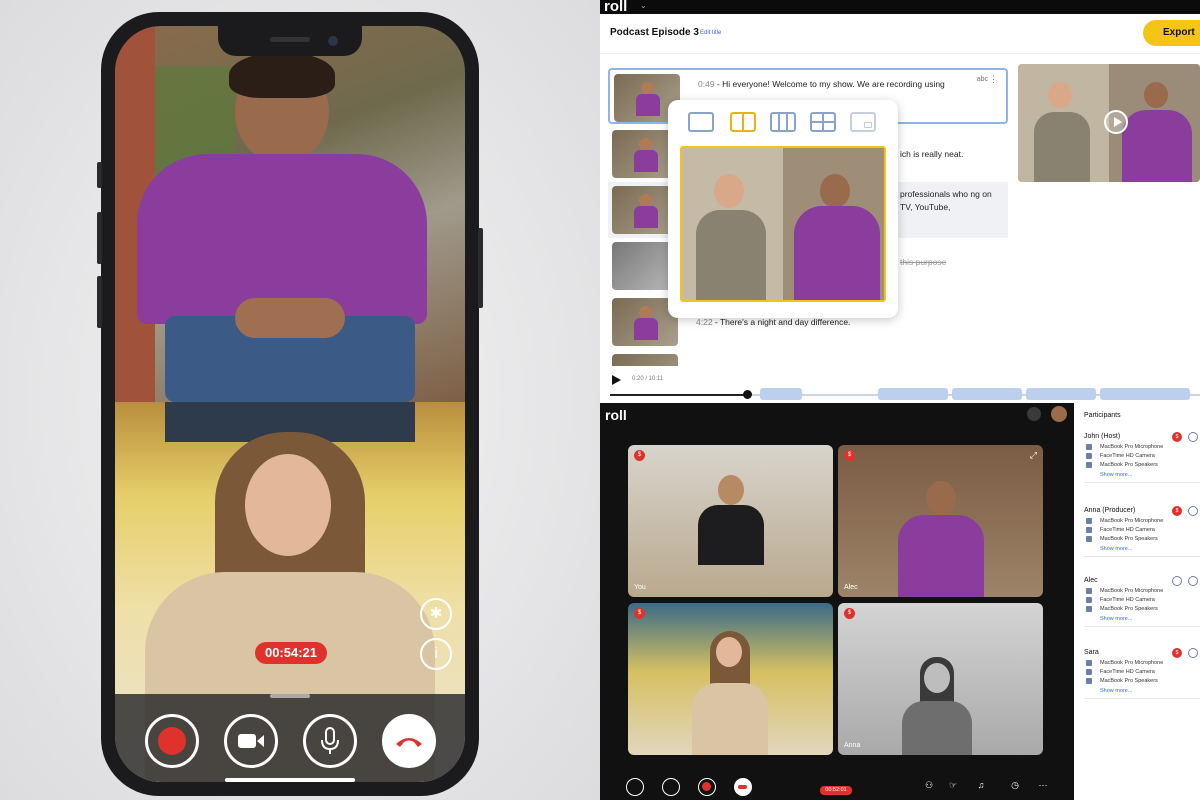  I want to click on avatar, so click(1059, 414).